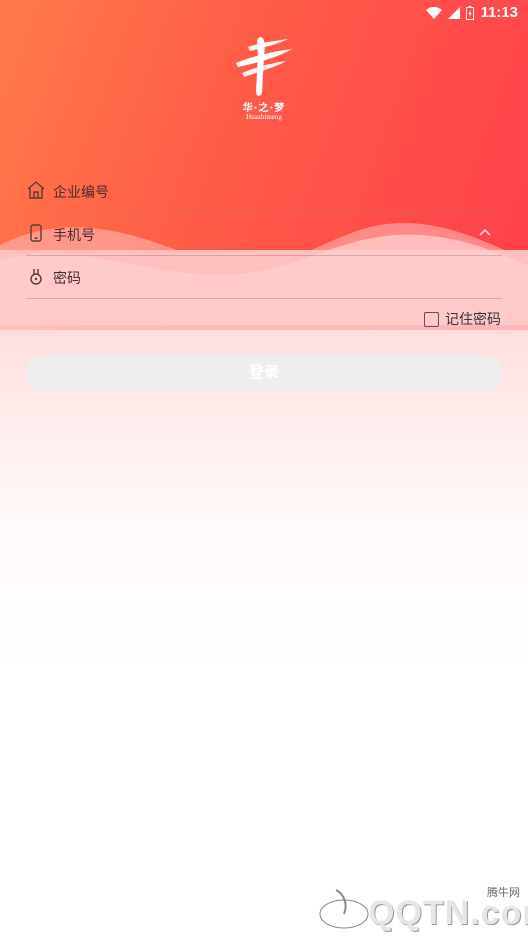  Describe the element at coordinates (431, 319) in the screenshot. I see `remember-checkbox` at that location.